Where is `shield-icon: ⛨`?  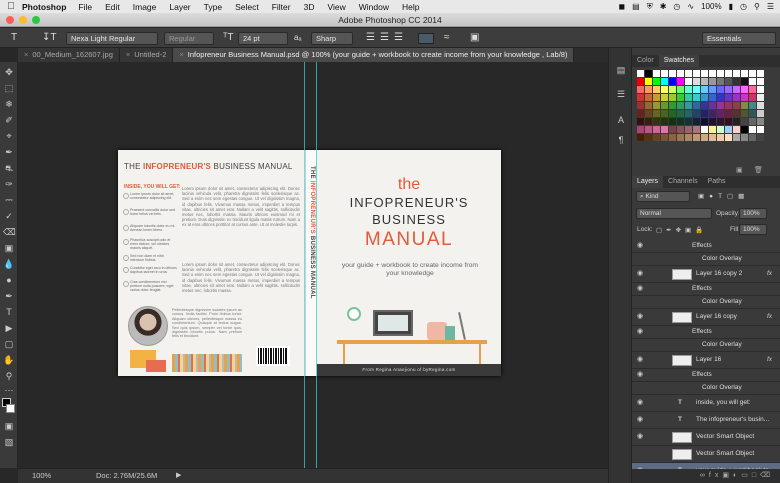 shield-icon: ⛨ is located at coordinates (650, 7).